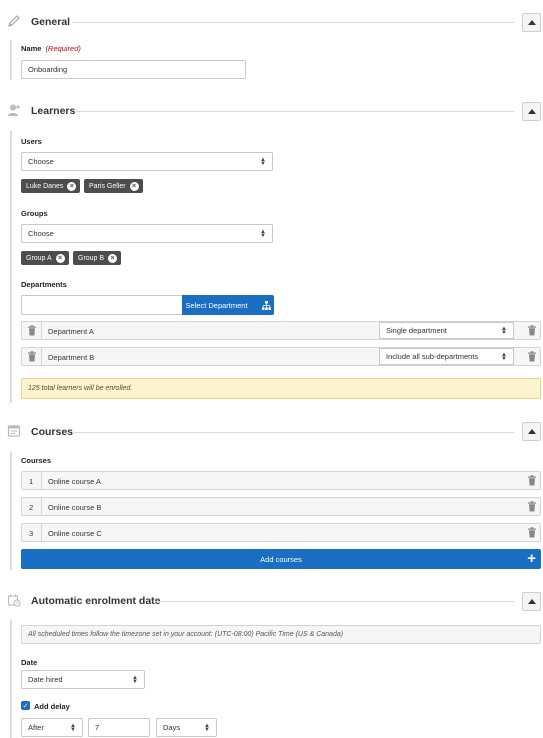 The width and height of the screenshot is (543, 738). Describe the element at coordinates (71, 357) in the screenshot. I see `department-name: Department B` at that location.